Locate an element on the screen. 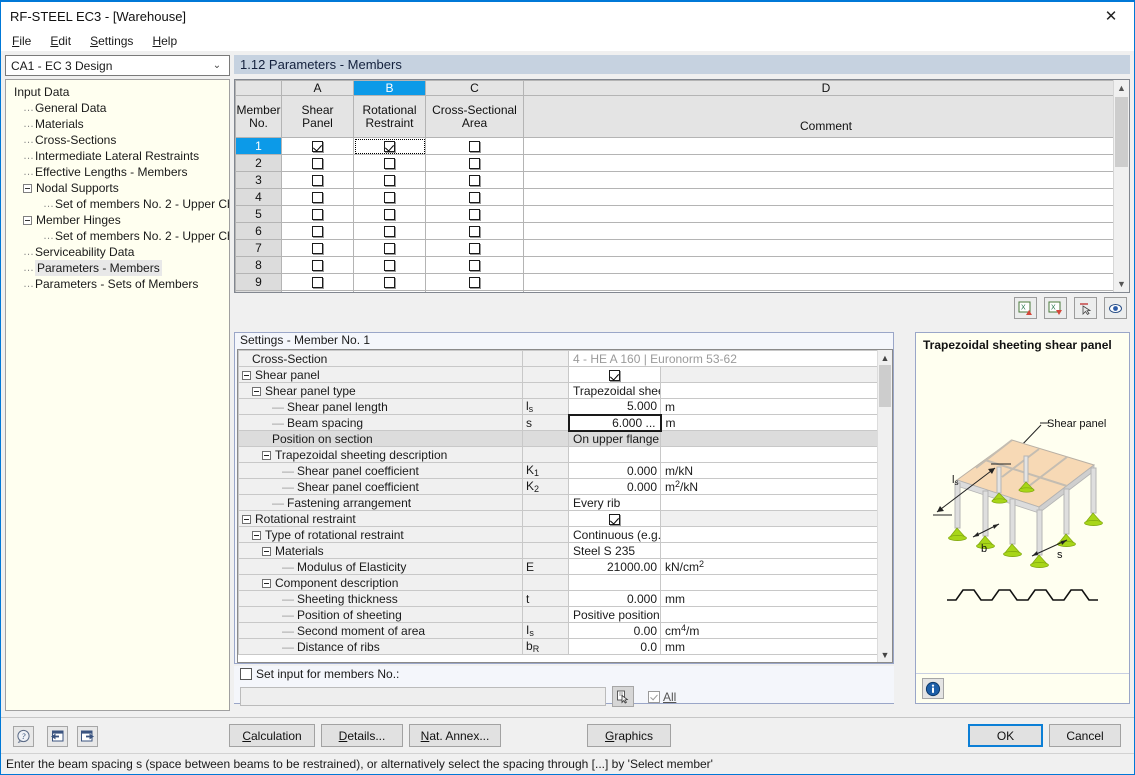 Image resolution: width=1135 pixels, height=775 pixels. cancel-button: Cancel is located at coordinates (1085, 735).